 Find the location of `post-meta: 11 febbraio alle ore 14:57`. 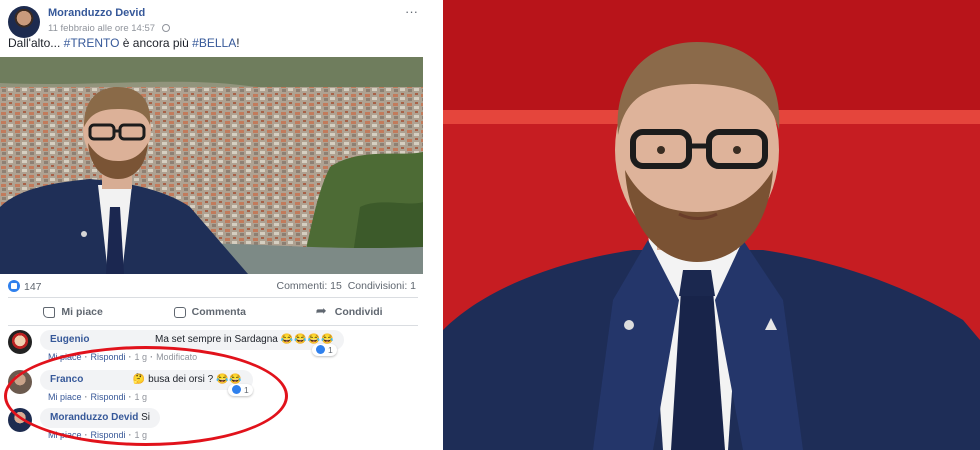

post-meta: 11 febbraio alle ore 14:57 is located at coordinates (109, 28).